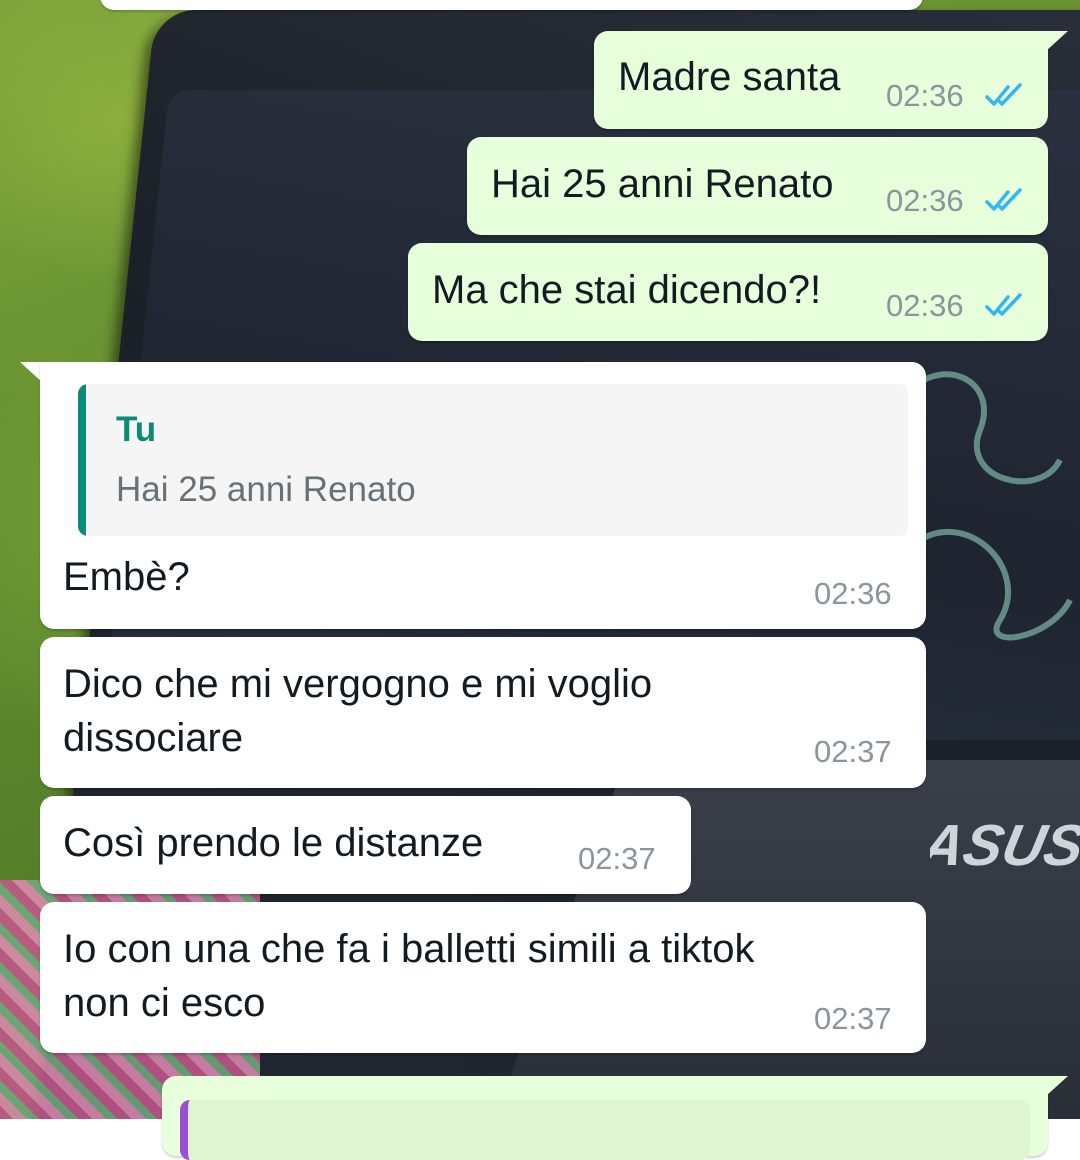 The width and height of the screenshot is (1080, 1160). Describe the element at coordinates (627, 290) in the screenshot. I see `message-text: Ma che stai dicendo?!` at that location.